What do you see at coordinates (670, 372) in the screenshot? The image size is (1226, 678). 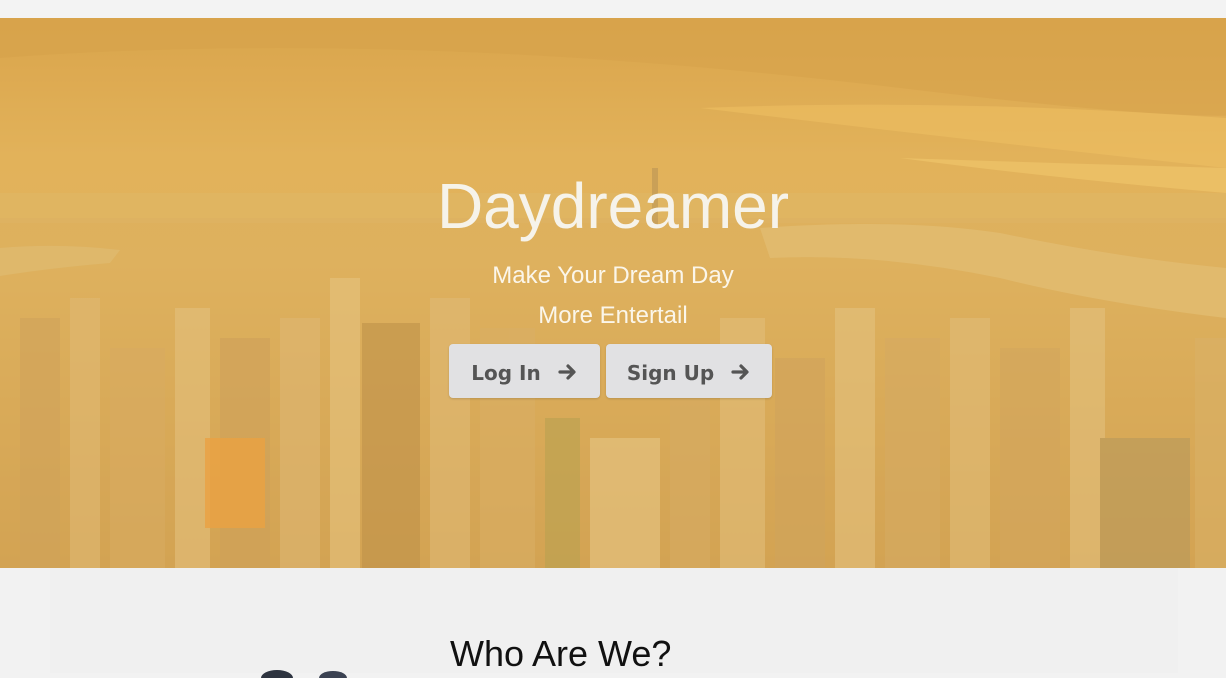 I see `signup-button-label: Sign Up` at bounding box center [670, 372].